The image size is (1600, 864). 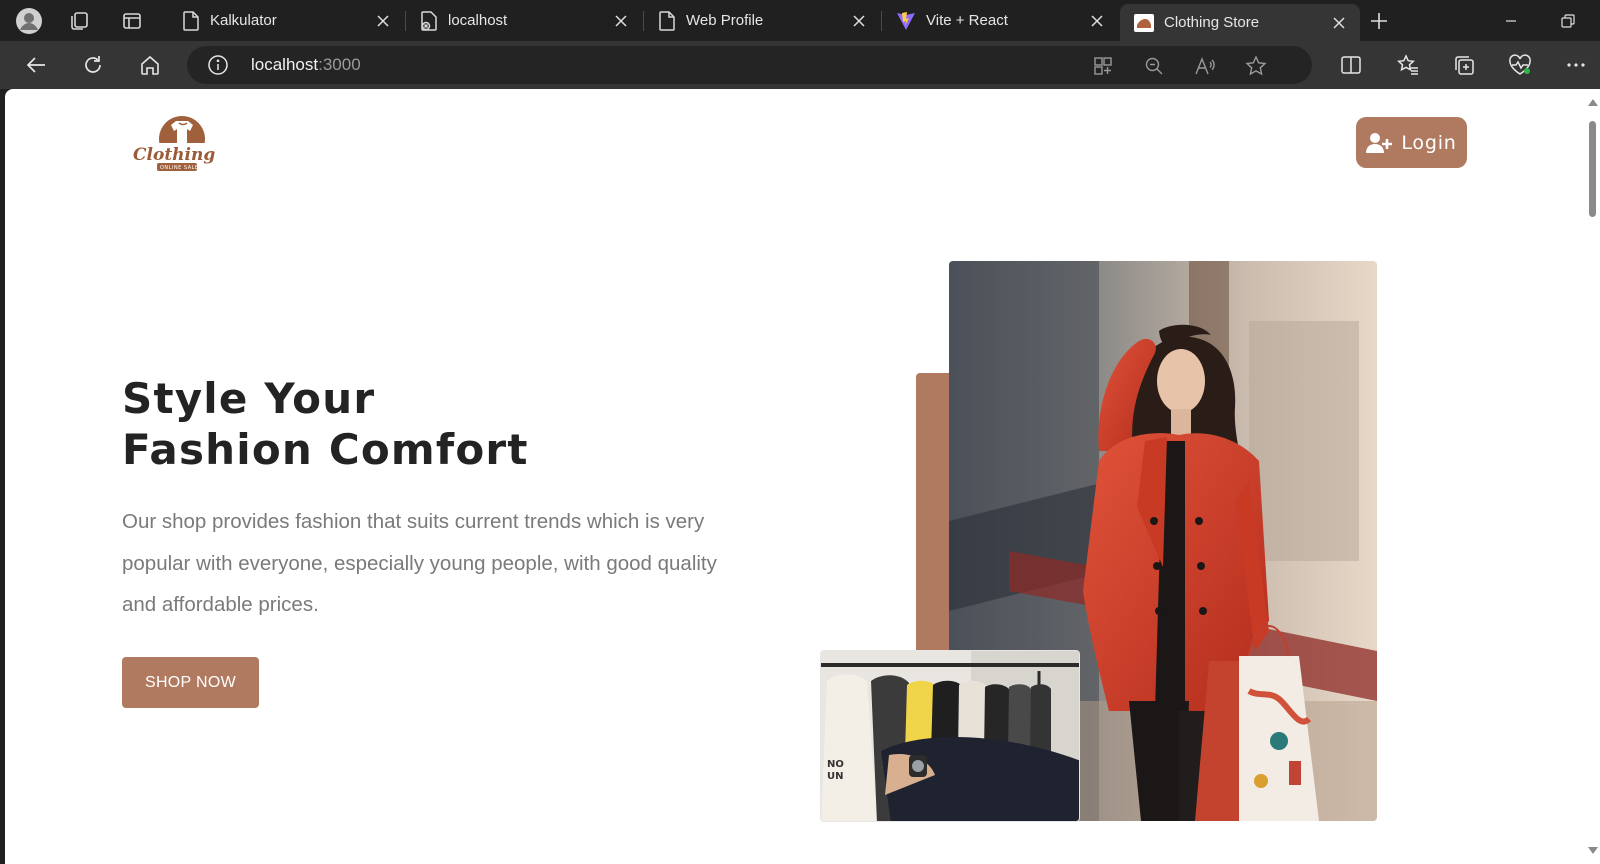 What do you see at coordinates (1212, 22) in the screenshot?
I see `tab-title: Clothing Store` at bounding box center [1212, 22].